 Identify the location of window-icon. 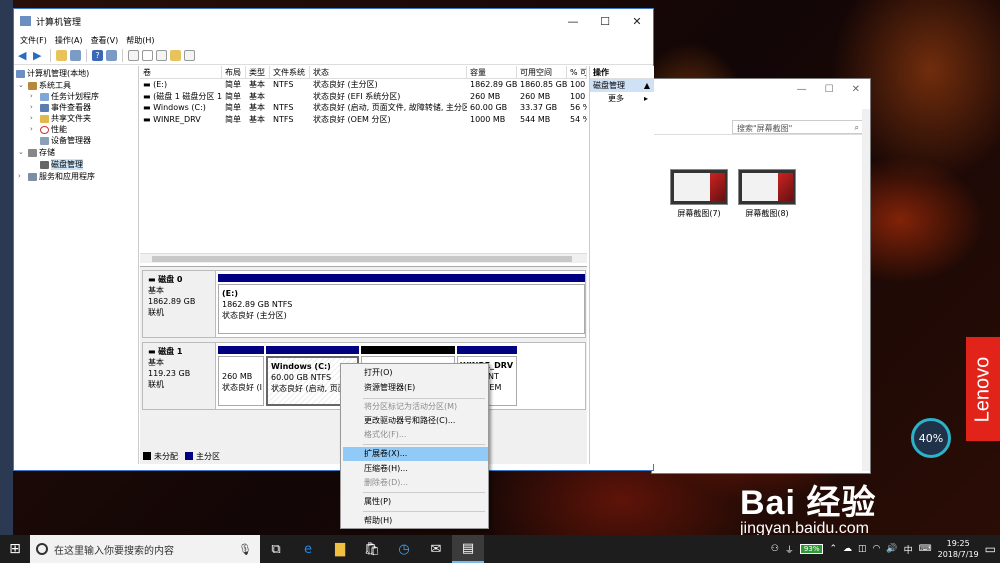
(189, 55).